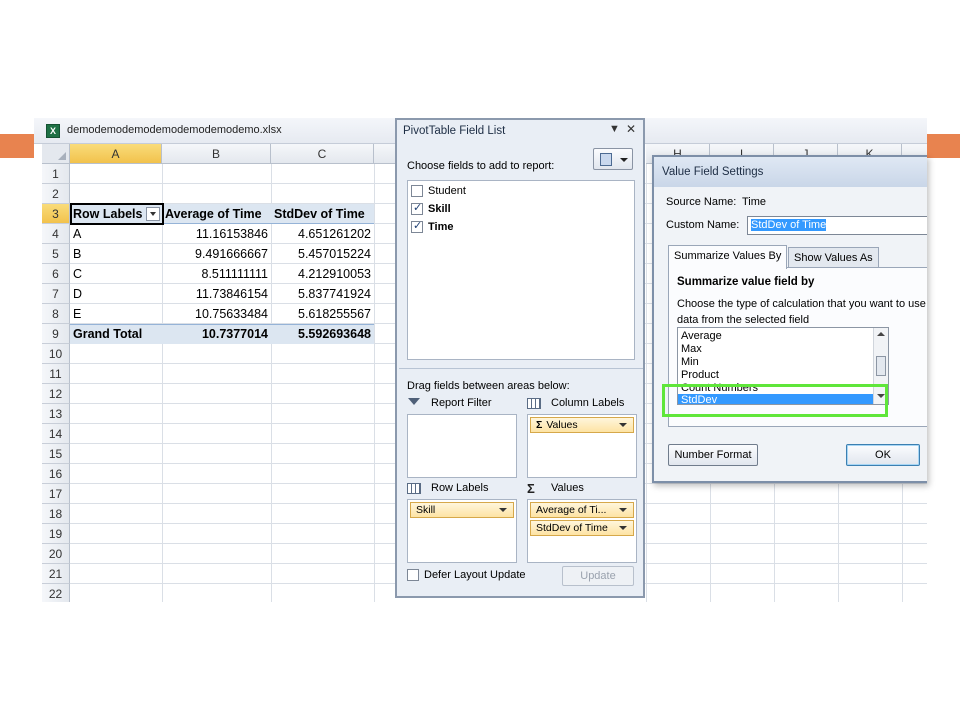 The width and height of the screenshot is (960, 720). I want to click on column-labels-label: Column Labels, so click(588, 403).